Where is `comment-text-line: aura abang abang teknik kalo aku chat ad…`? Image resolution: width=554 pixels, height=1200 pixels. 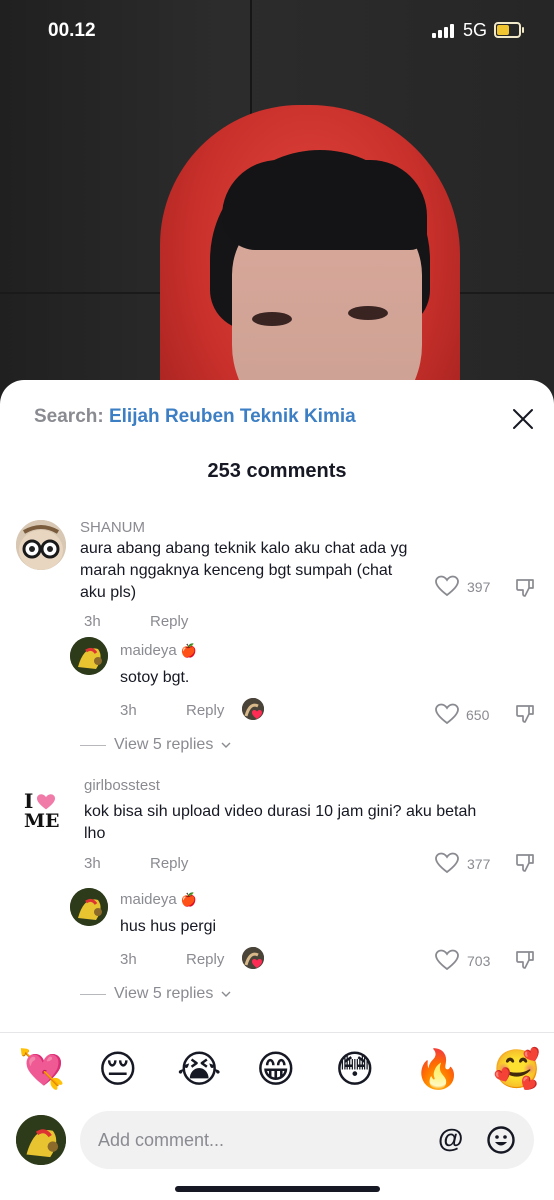
comment-text-line: aura abang abang teknik kalo aku chat ad… is located at coordinates (244, 548).